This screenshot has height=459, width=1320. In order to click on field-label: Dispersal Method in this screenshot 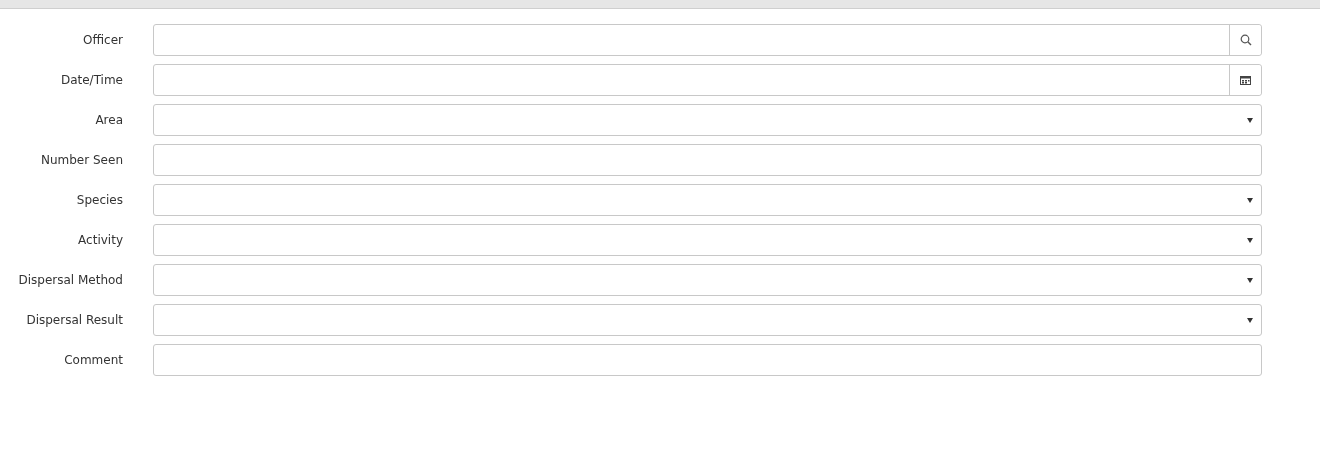, I will do `click(70, 280)`.